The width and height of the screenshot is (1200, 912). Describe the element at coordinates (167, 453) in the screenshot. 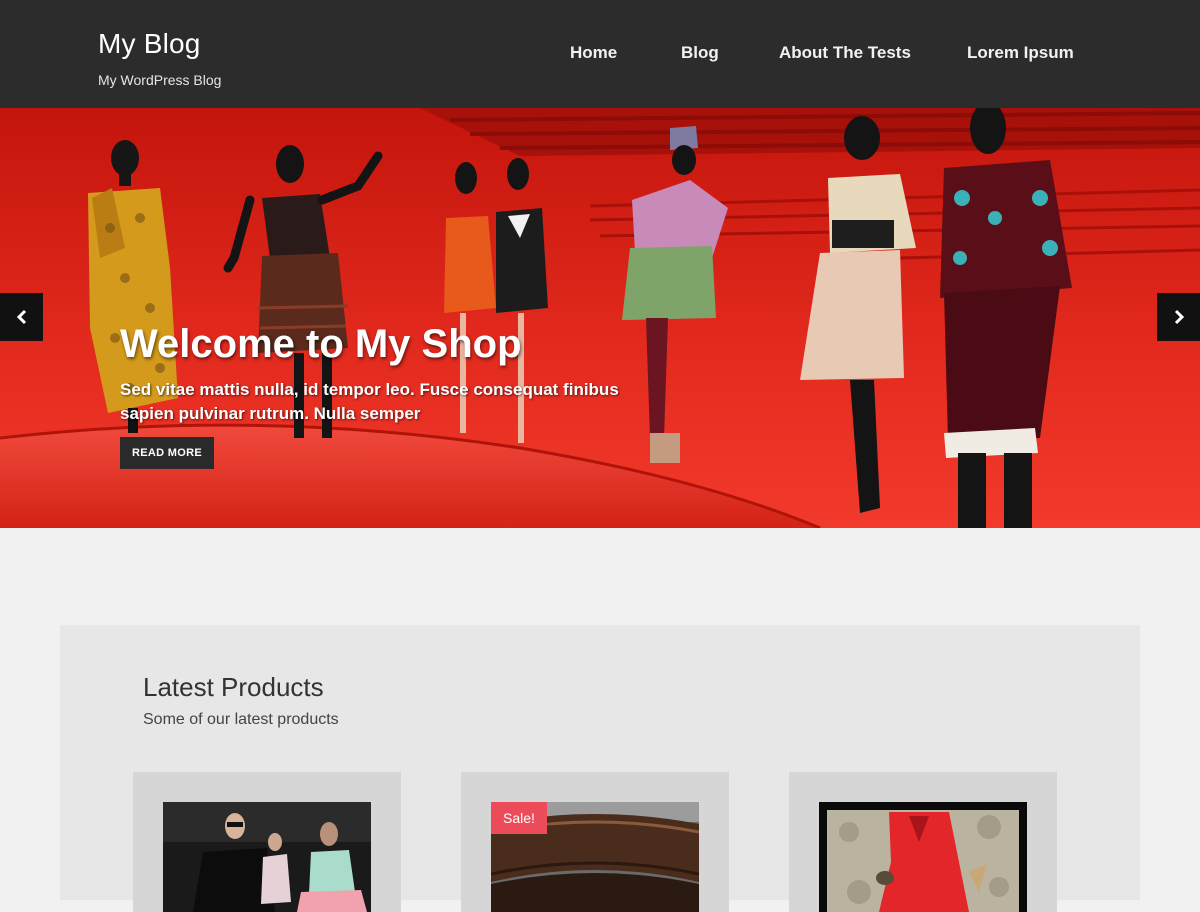

I see `read-more-button: READ MORE` at that location.